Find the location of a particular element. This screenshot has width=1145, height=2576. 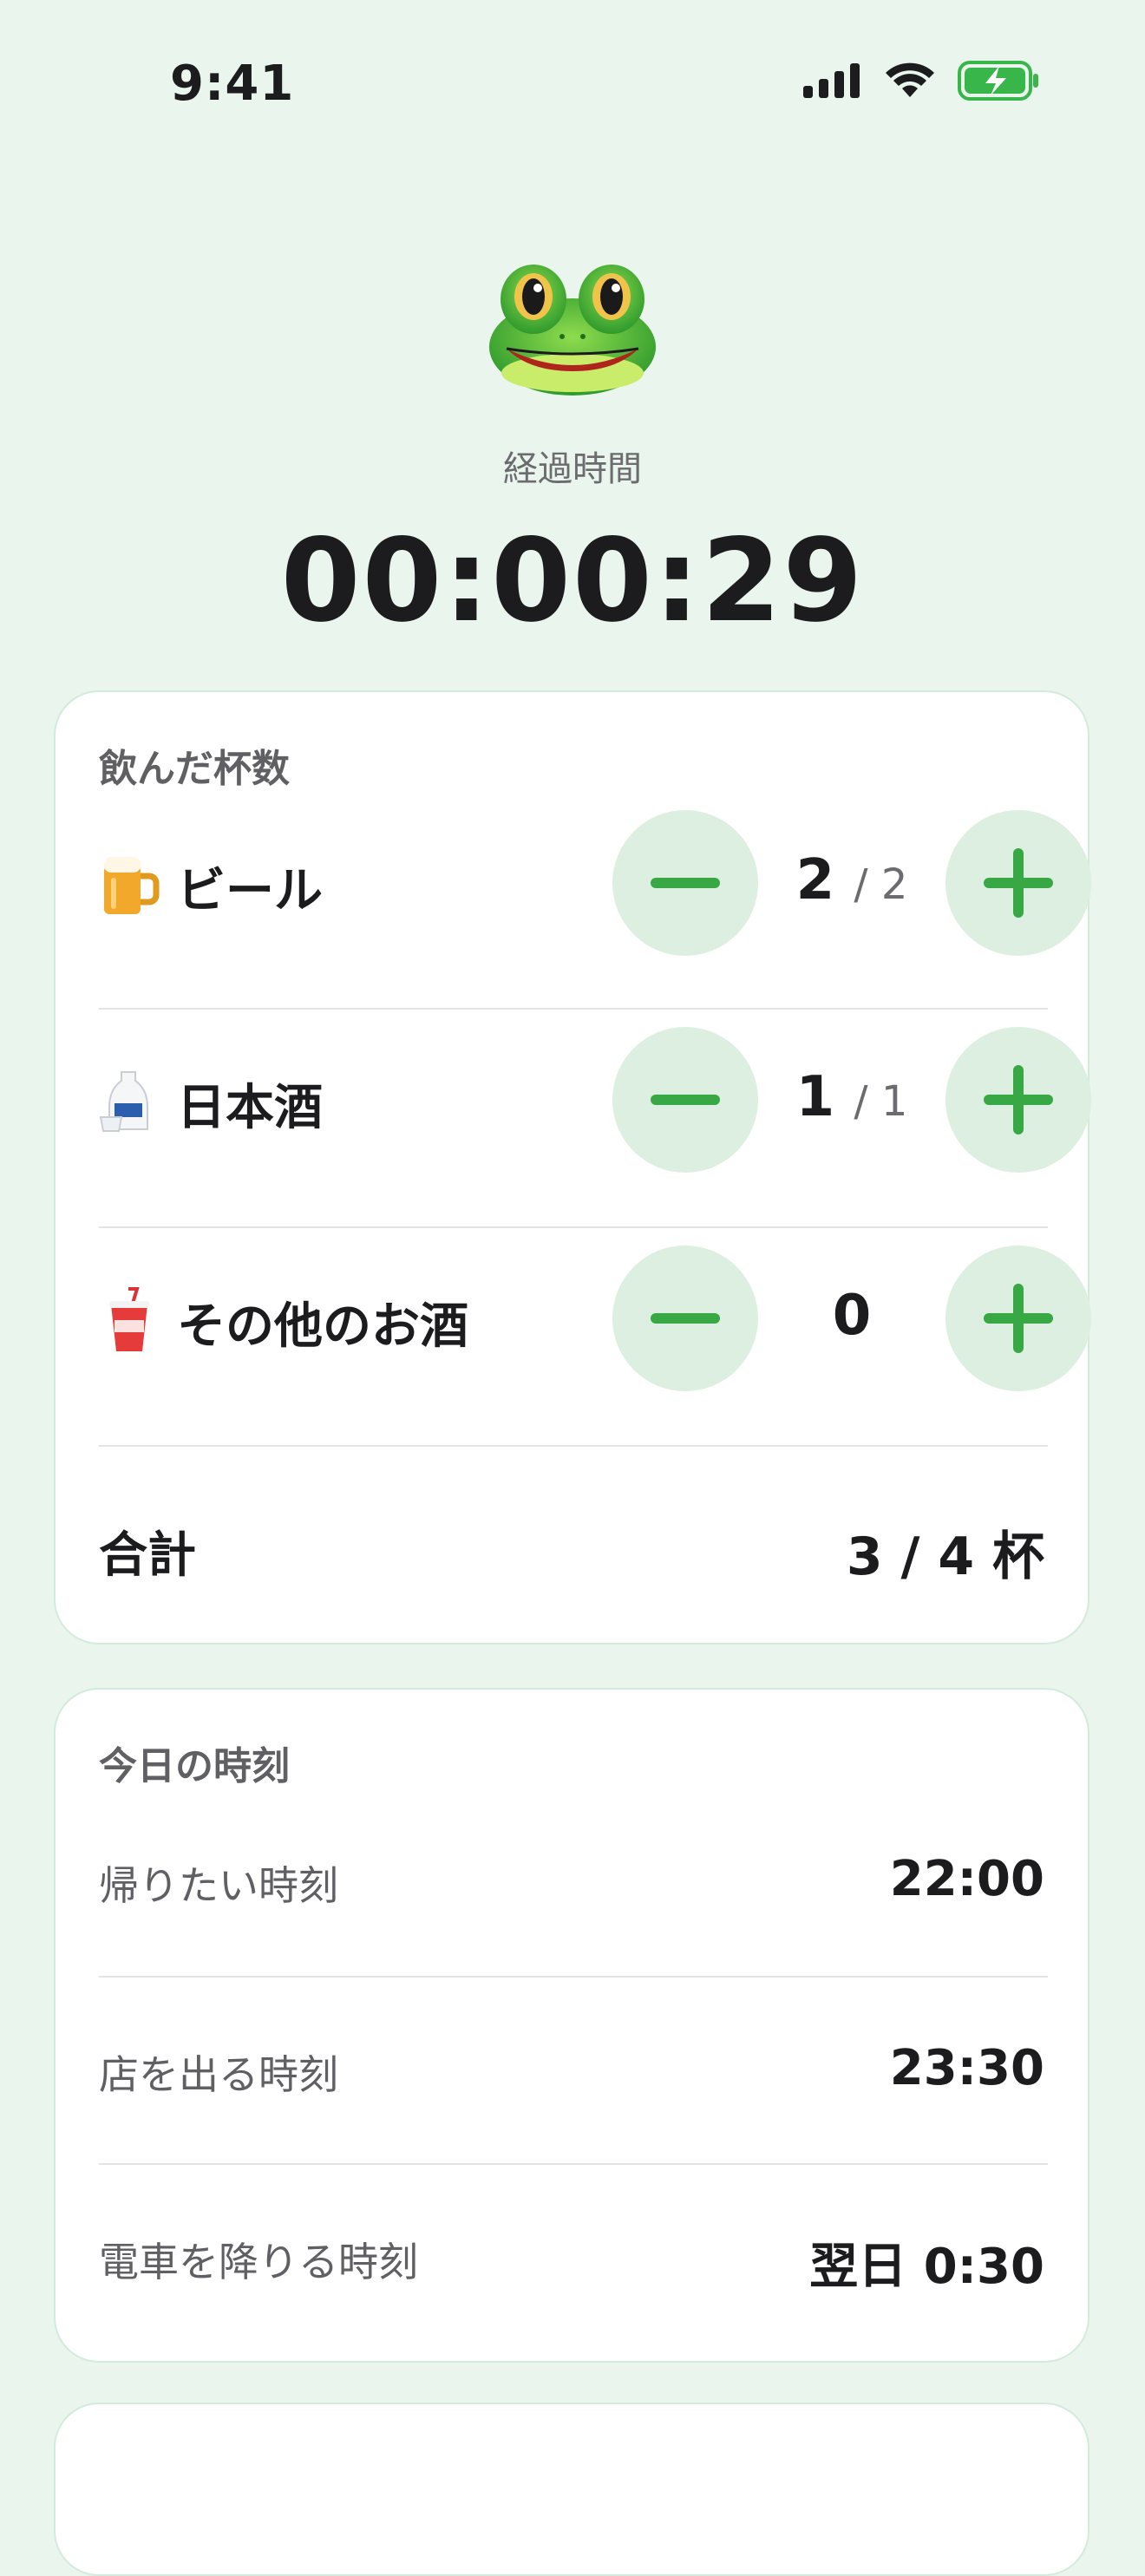

drink-count-other: 0 is located at coordinates (852, 1316).